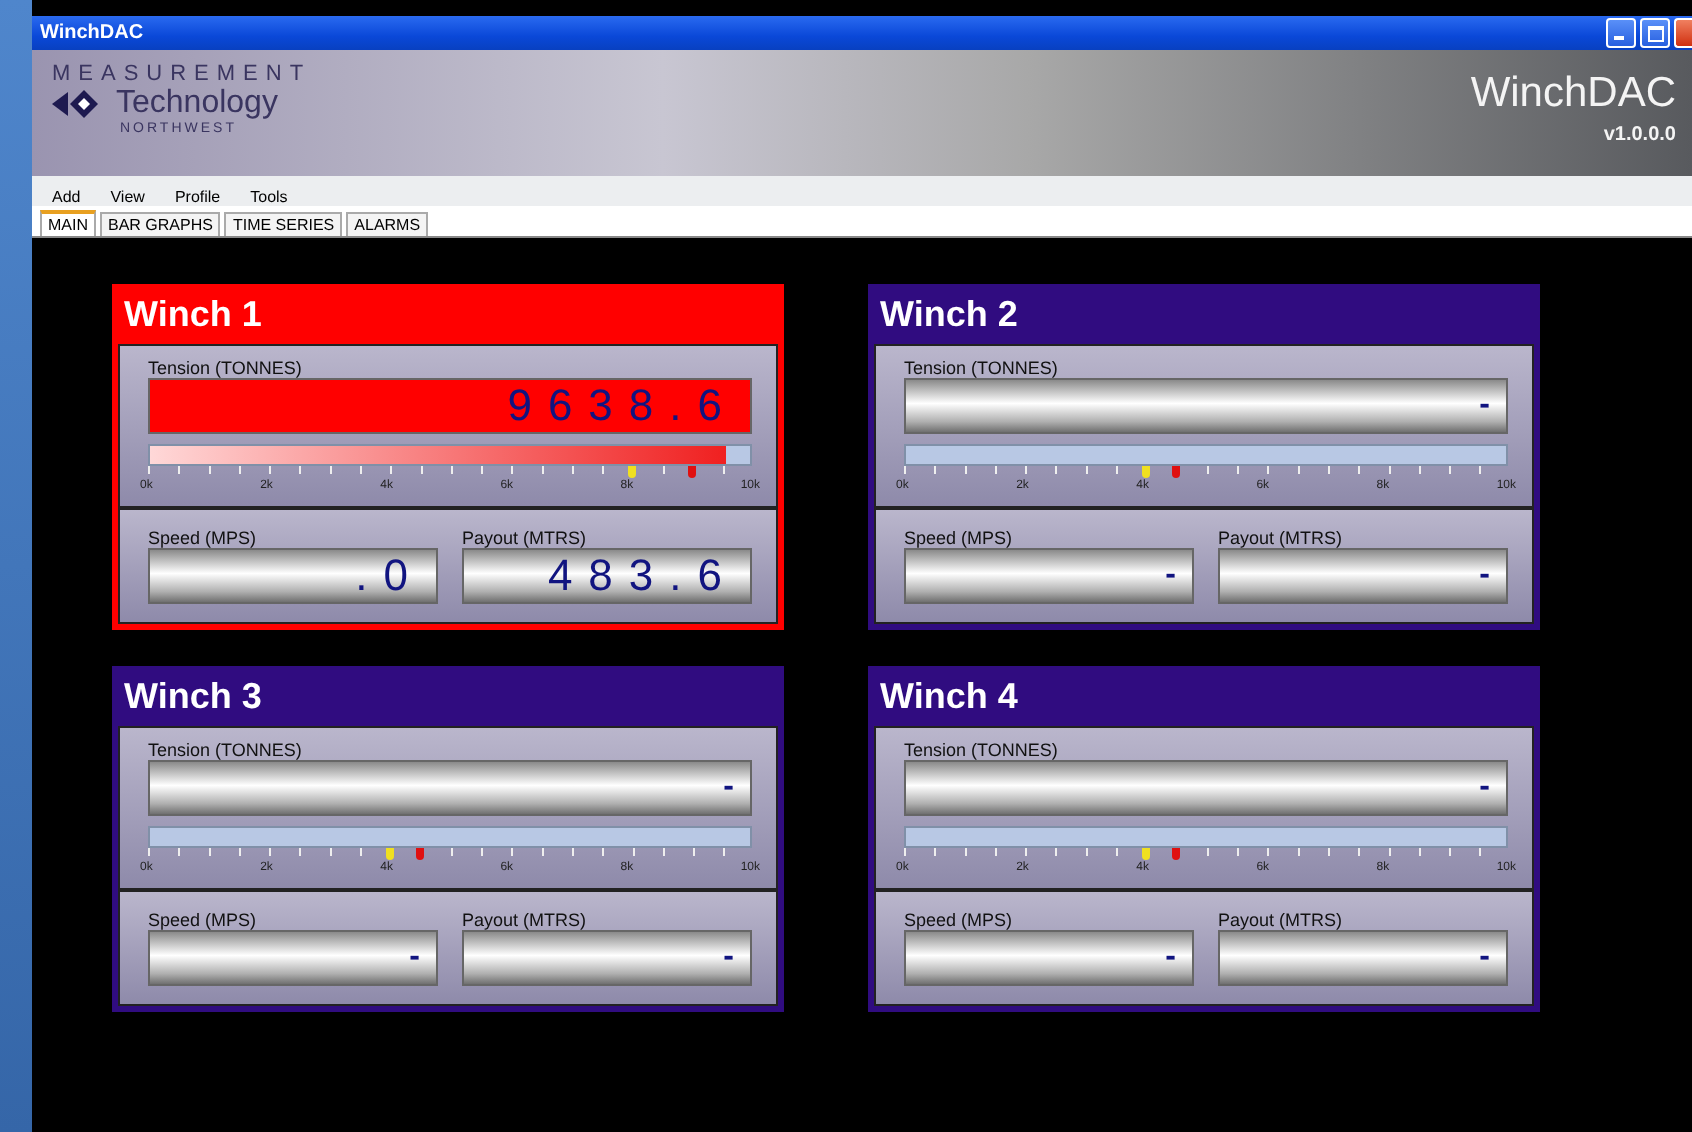  Describe the element at coordinates (949, 696) in the screenshot. I see `panel-title: Winch 4` at that location.